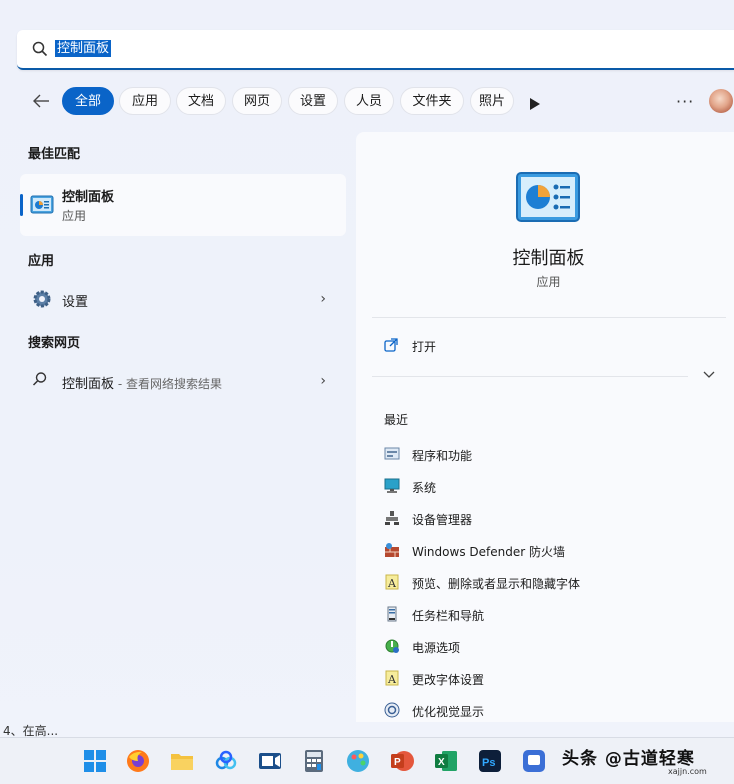 The width and height of the screenshot is (734, 784). I want to click on filter-people: 人员, so click(369, 101).